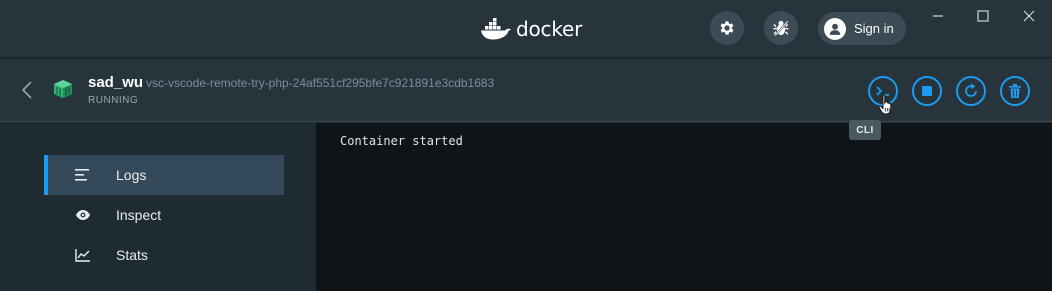 Image resolution: width=1052 pixels, height=291 pixels. I want to click on container-name: sad_wu, so click(116, 82).